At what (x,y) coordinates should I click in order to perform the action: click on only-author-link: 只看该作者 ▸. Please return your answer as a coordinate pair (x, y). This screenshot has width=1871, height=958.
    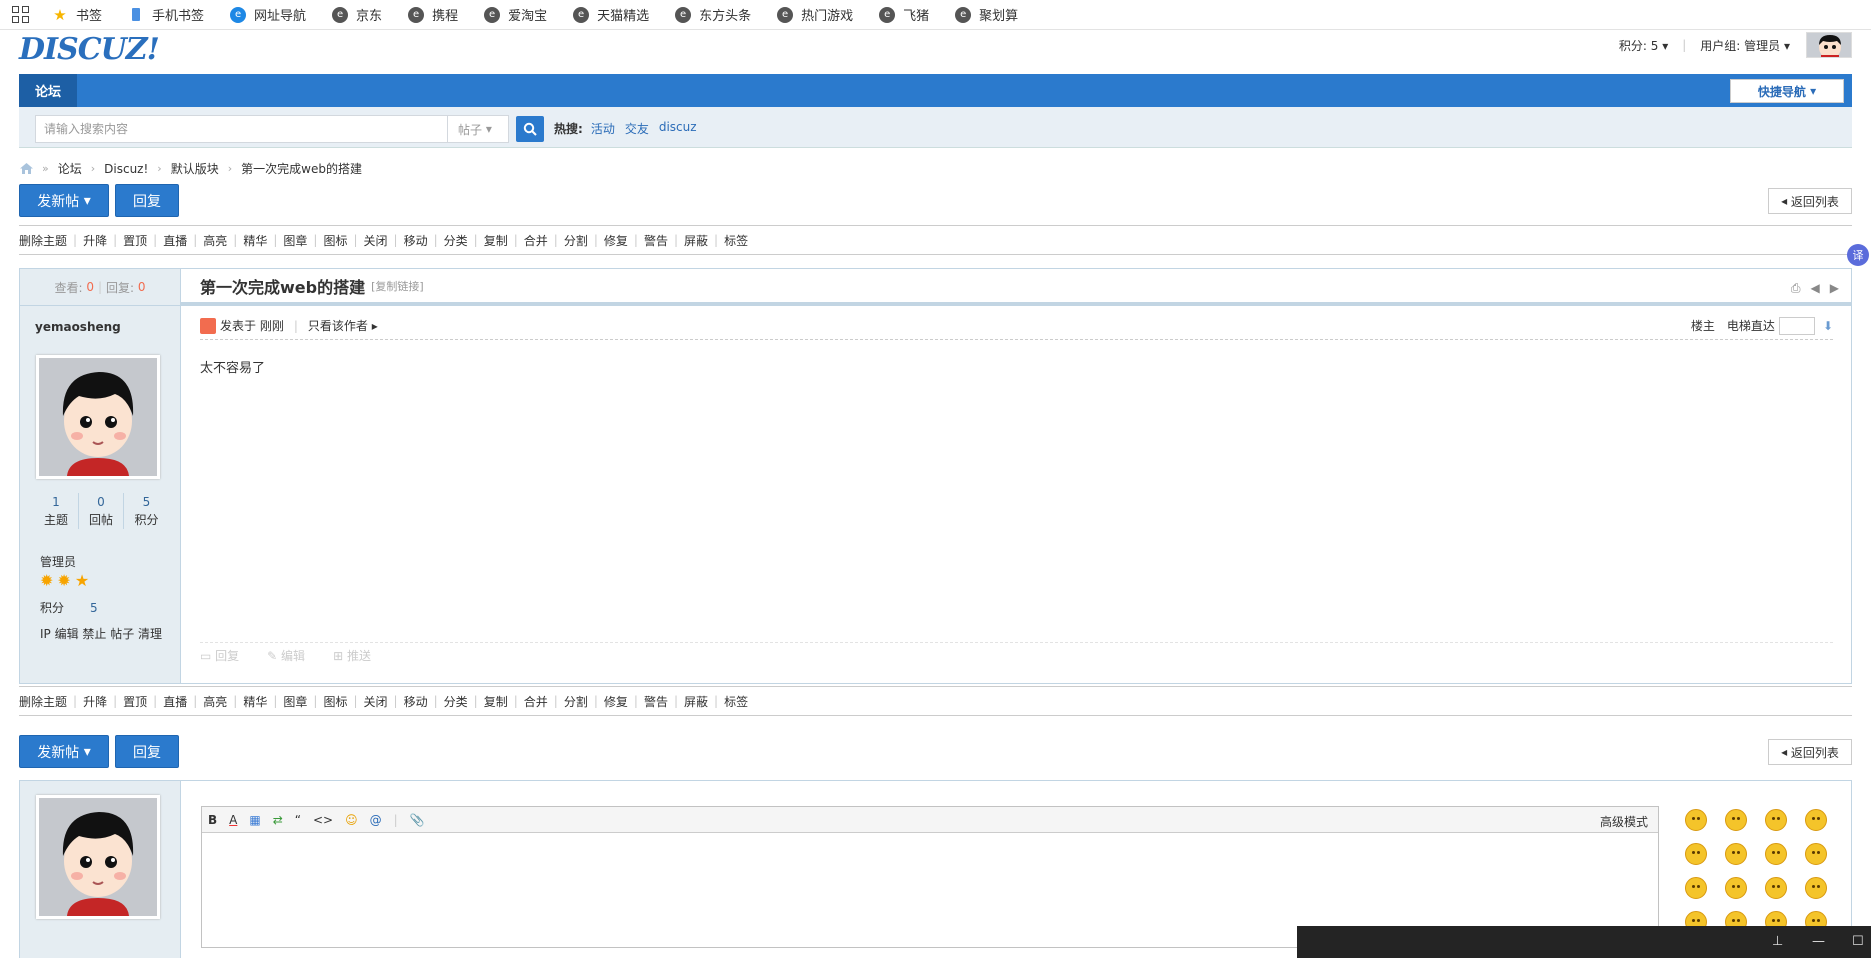
    Looking at the image, I should click on (343, 325).